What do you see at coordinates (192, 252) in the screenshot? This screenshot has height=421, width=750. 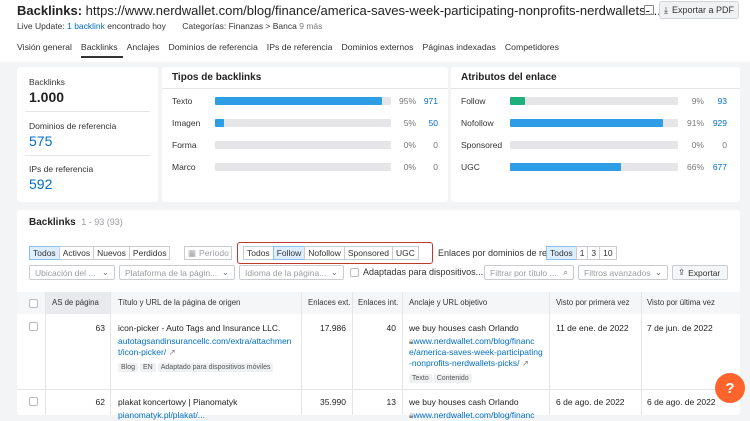 I see `calendar-icon: ▦` at bounding box center [192, 252].